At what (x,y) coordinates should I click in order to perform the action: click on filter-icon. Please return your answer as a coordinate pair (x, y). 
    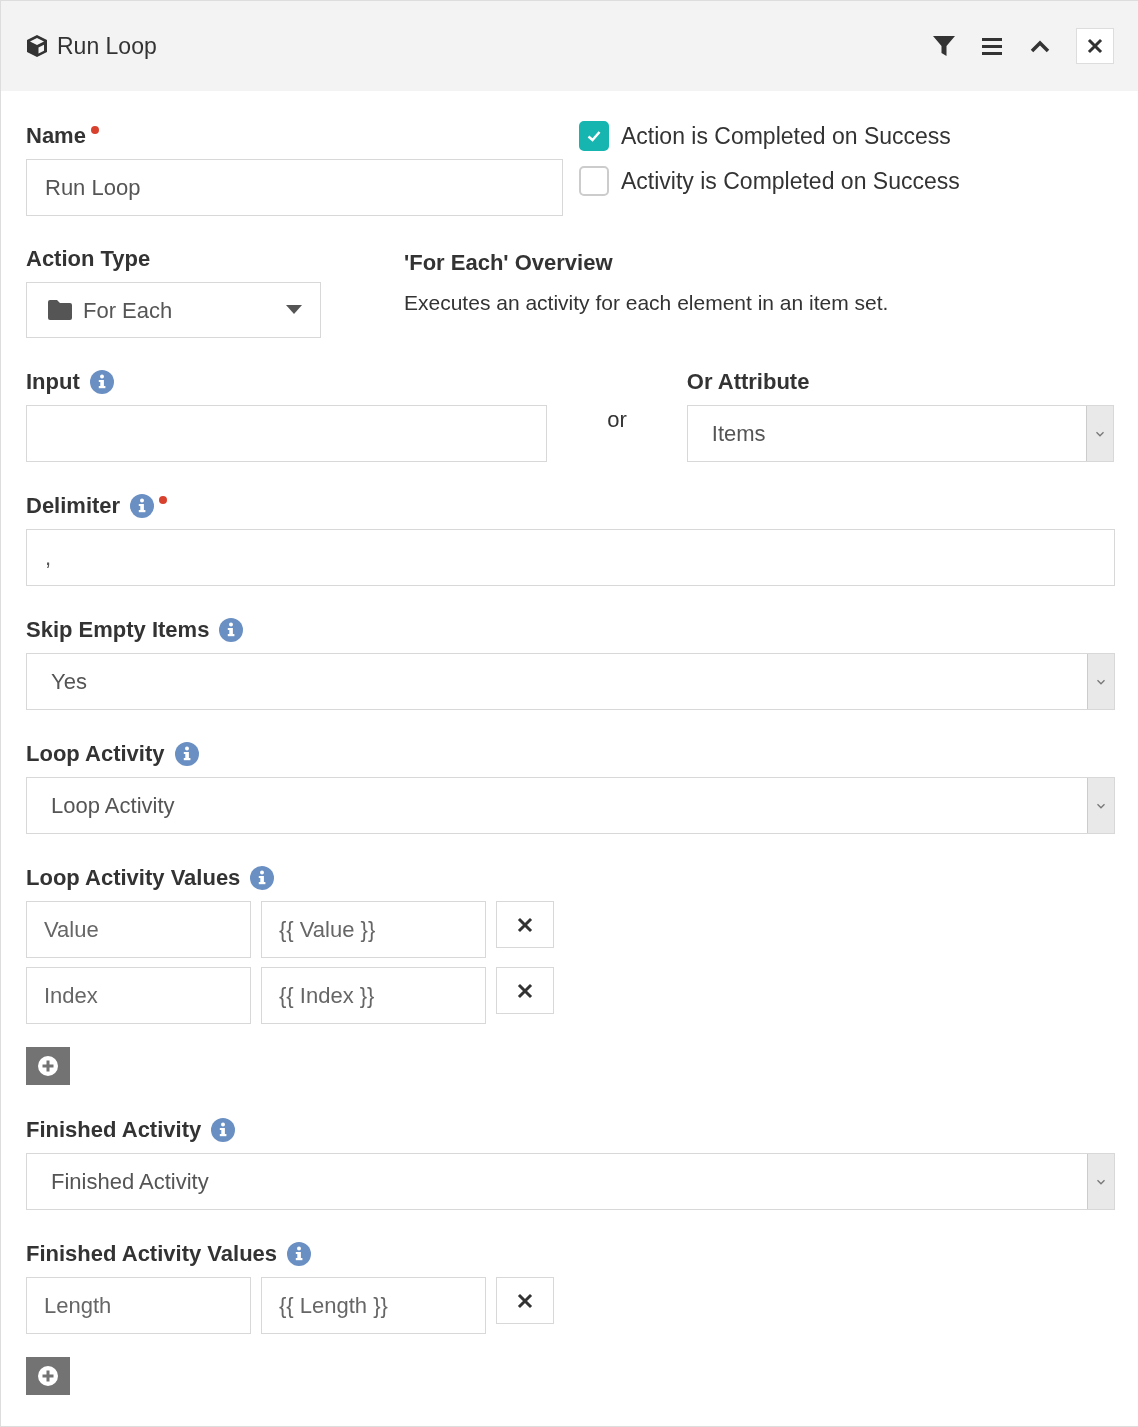
    Looking at the image, I should click on (944, 46).